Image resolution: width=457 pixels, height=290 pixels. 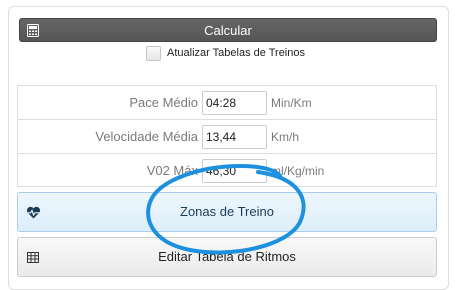 I want to click on edit-pace-table-label: Editar Tabela de Ritmos, so click(x=227, y=256).